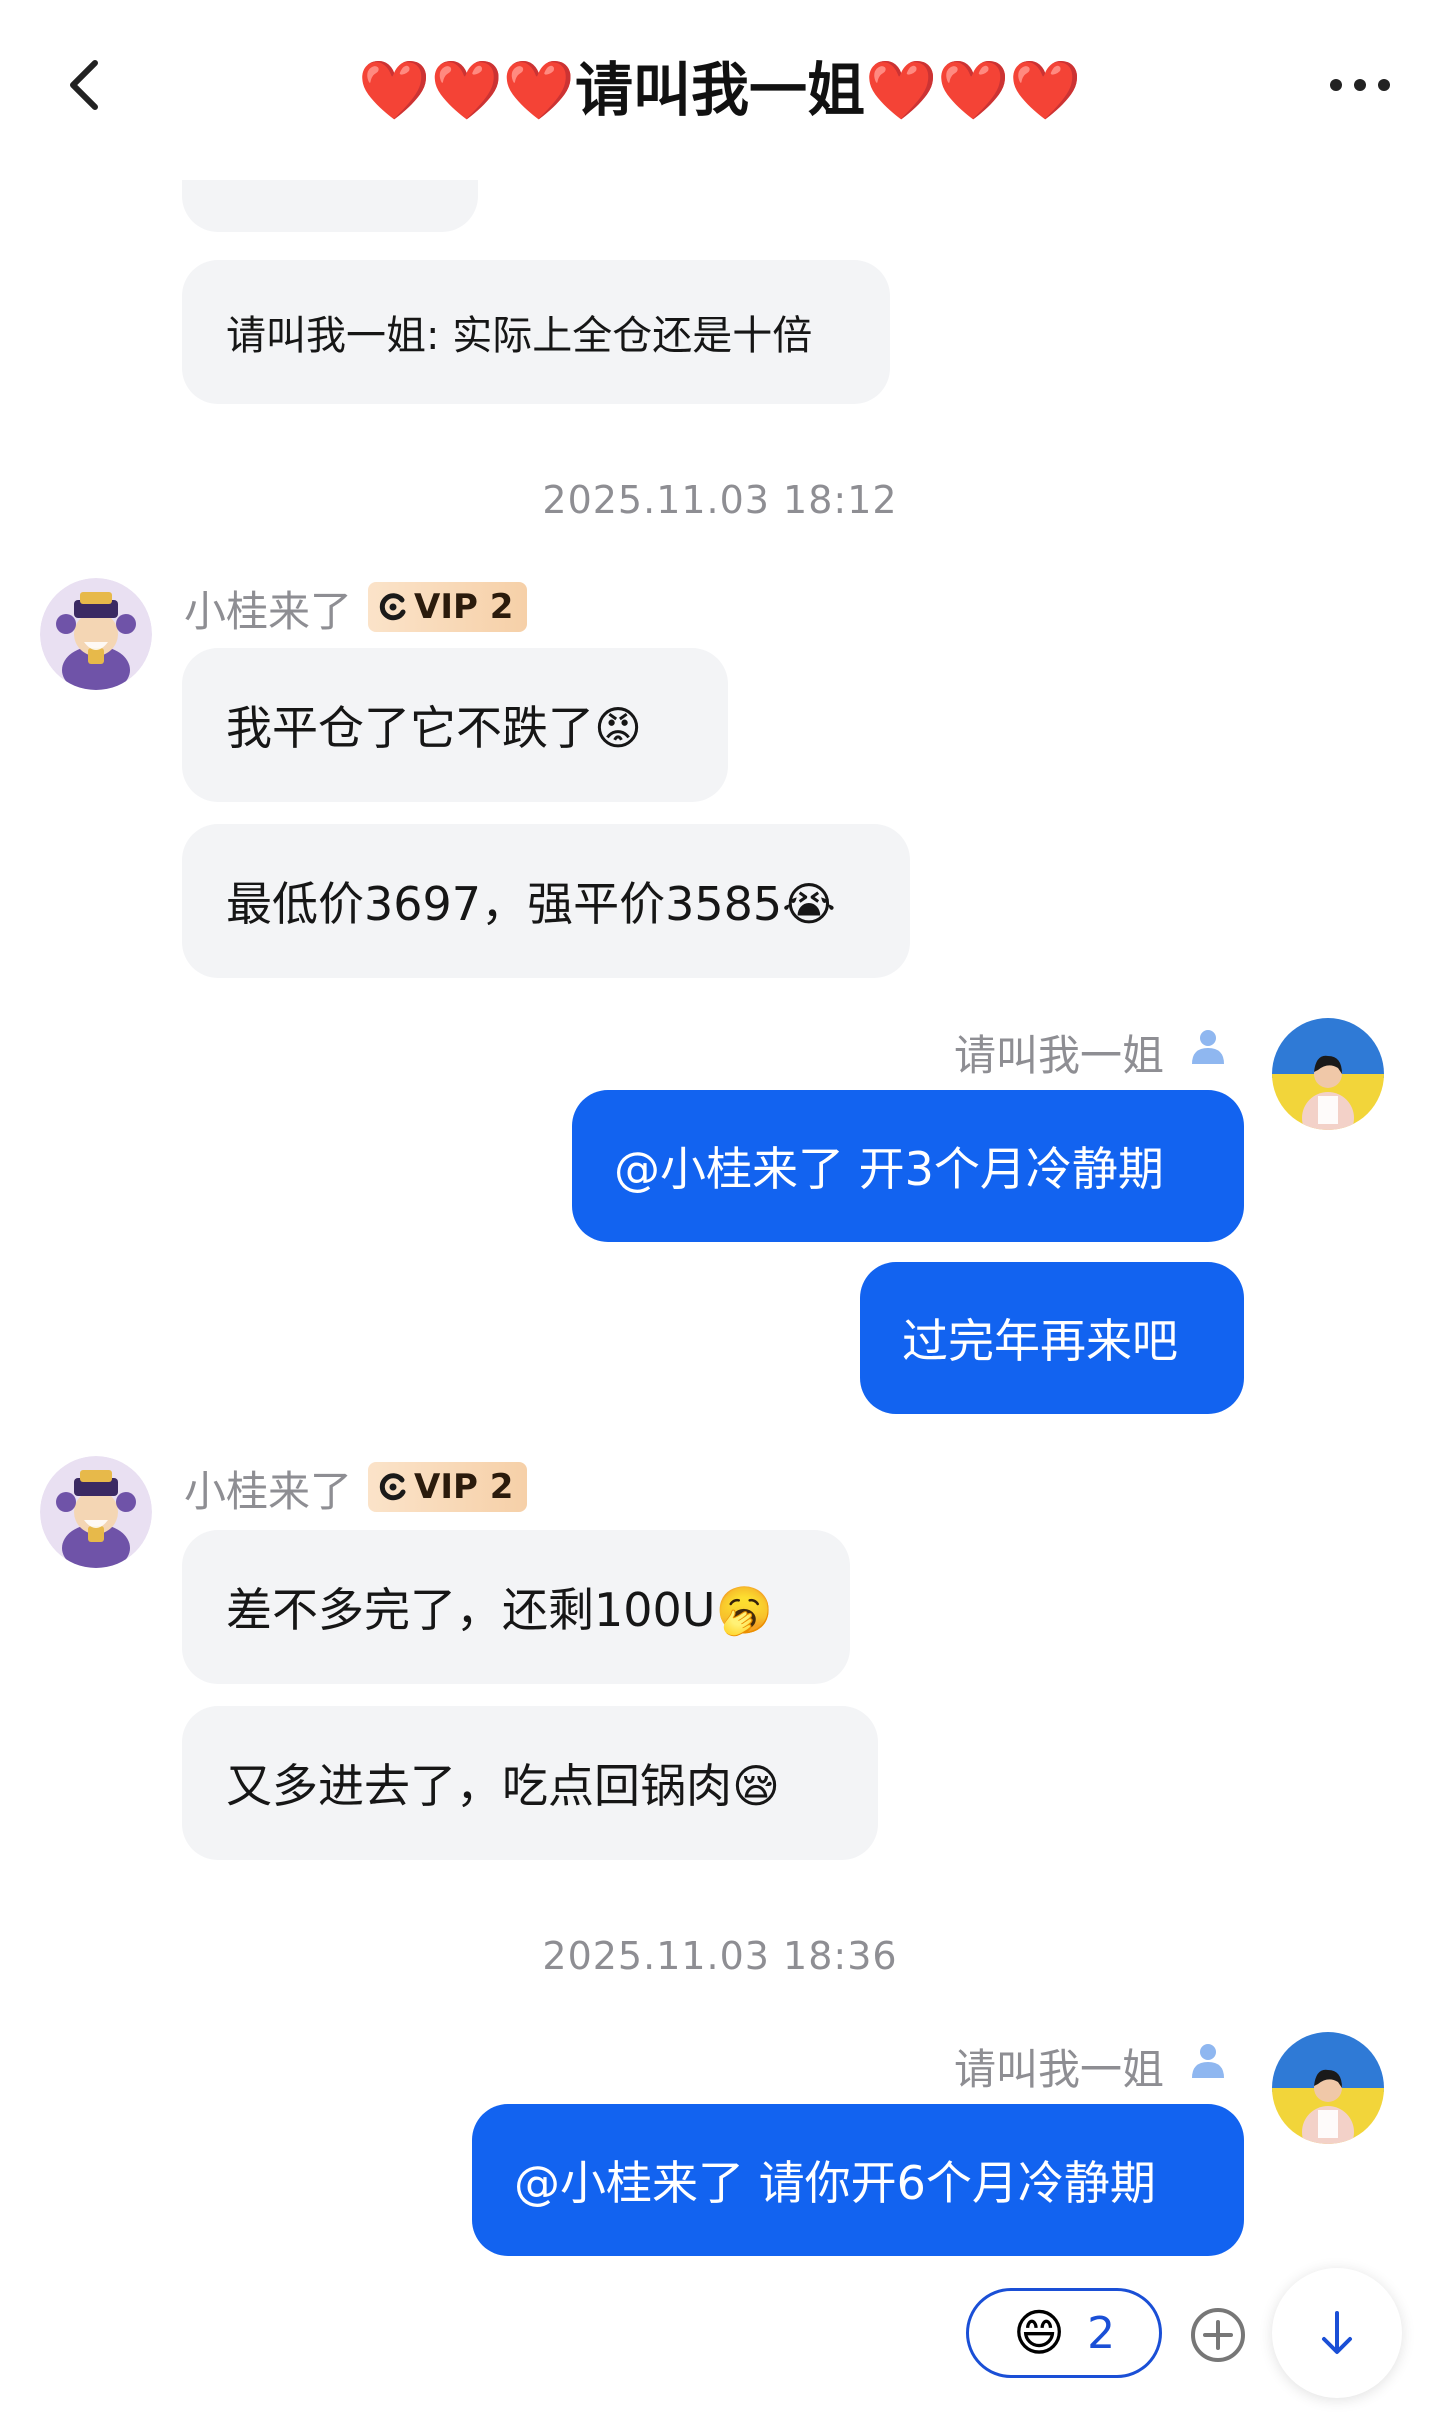 Image resolution: width=1440 pixels, height=2414 pixels. I want to click on arrow-down-icon, so click(1337, 2332).